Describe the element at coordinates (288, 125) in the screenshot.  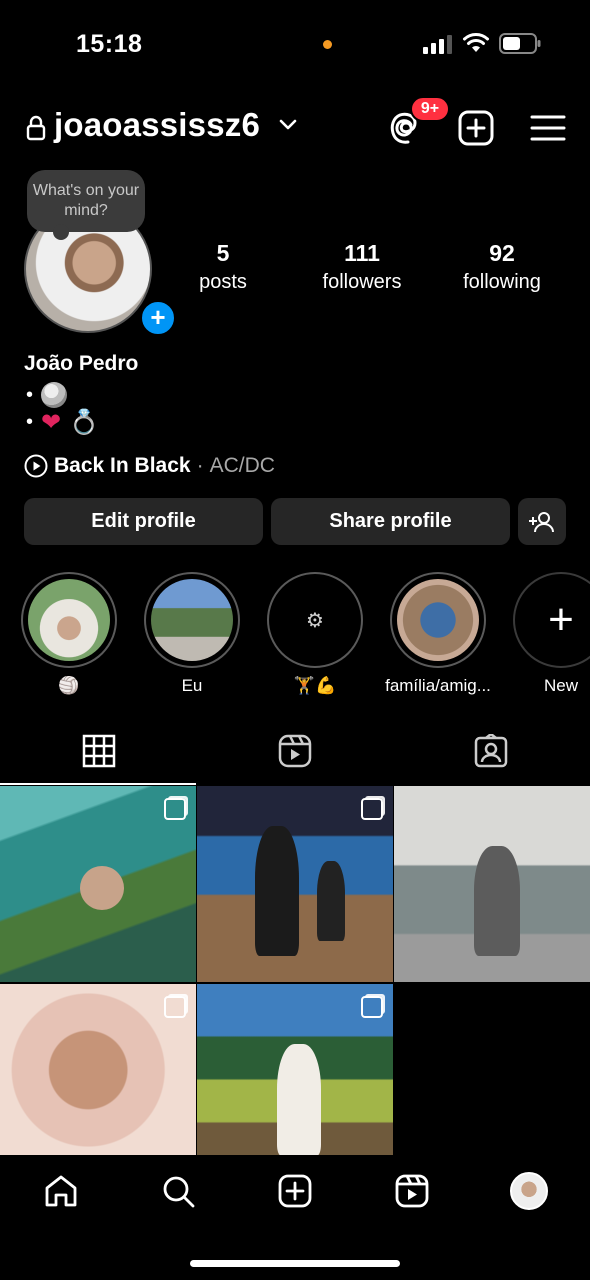
I see `chevron-down-icon` at that location.